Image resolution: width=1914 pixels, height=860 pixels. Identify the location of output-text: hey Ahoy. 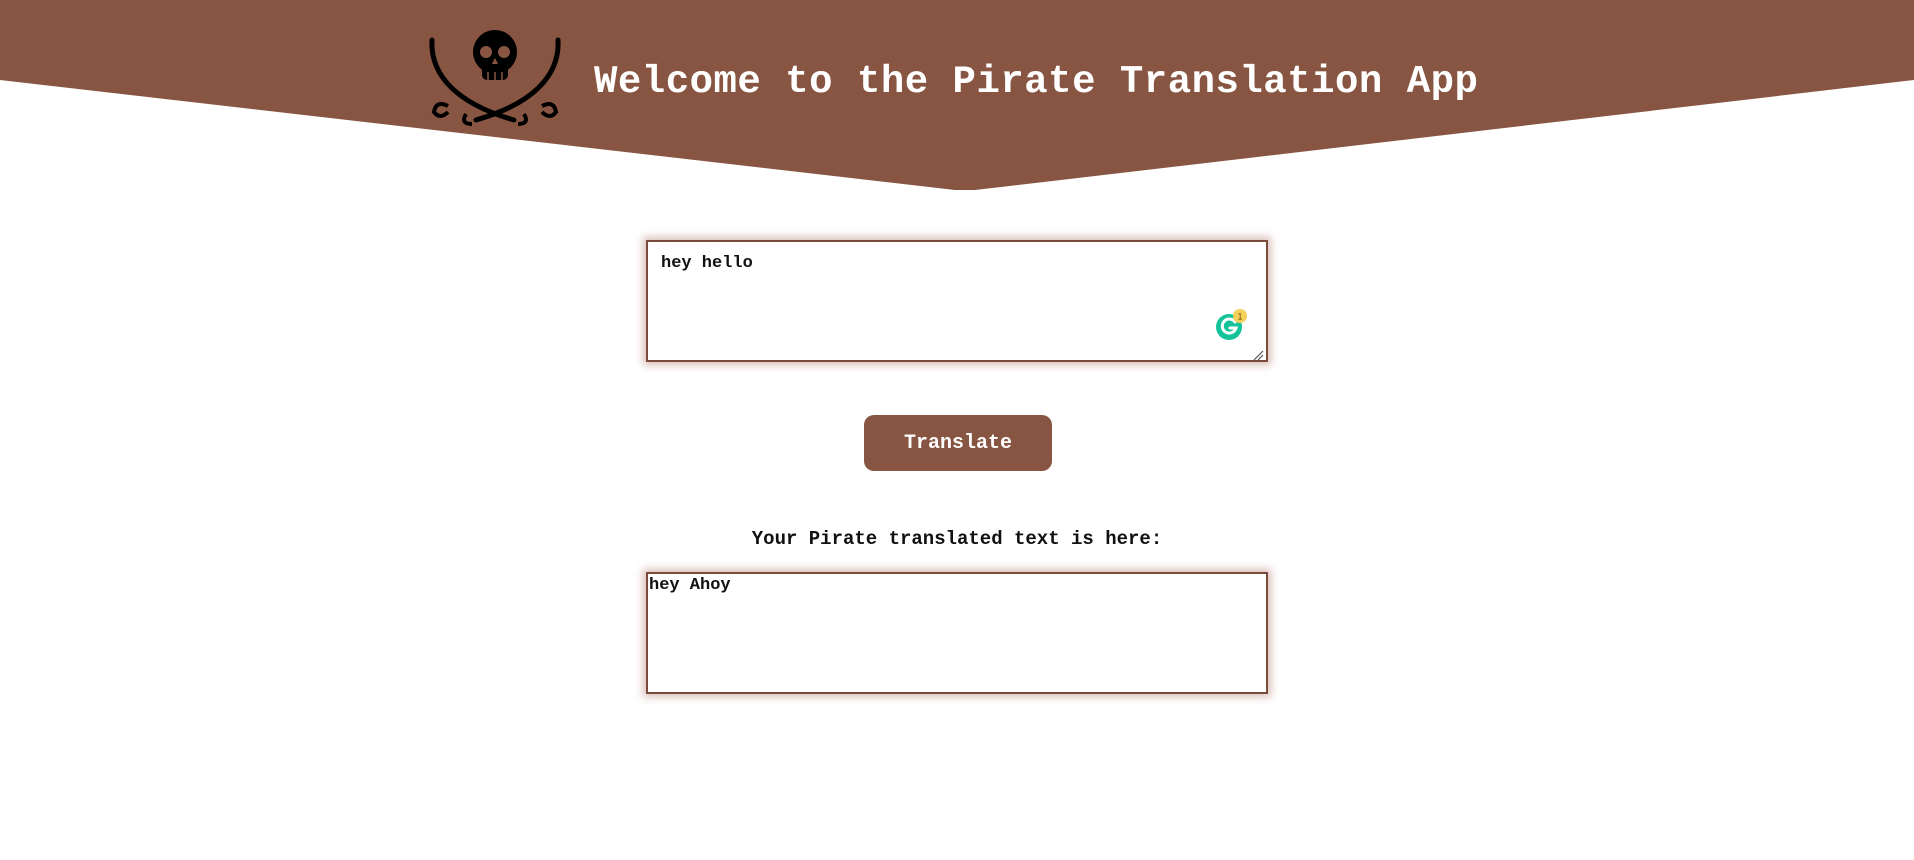
(690, 585).